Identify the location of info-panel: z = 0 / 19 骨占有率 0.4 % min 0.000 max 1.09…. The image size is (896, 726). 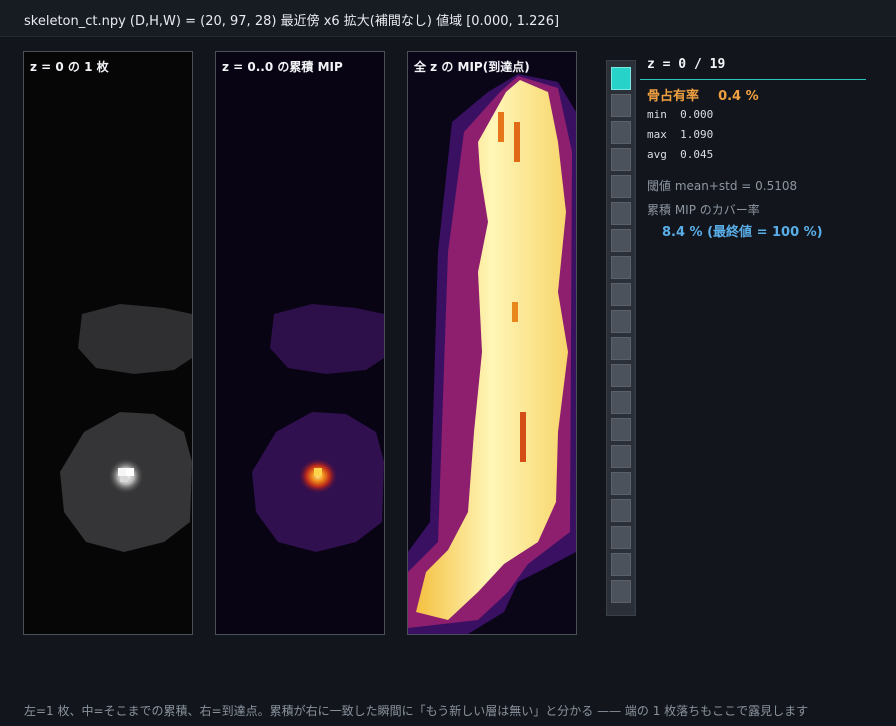
(753, 148).